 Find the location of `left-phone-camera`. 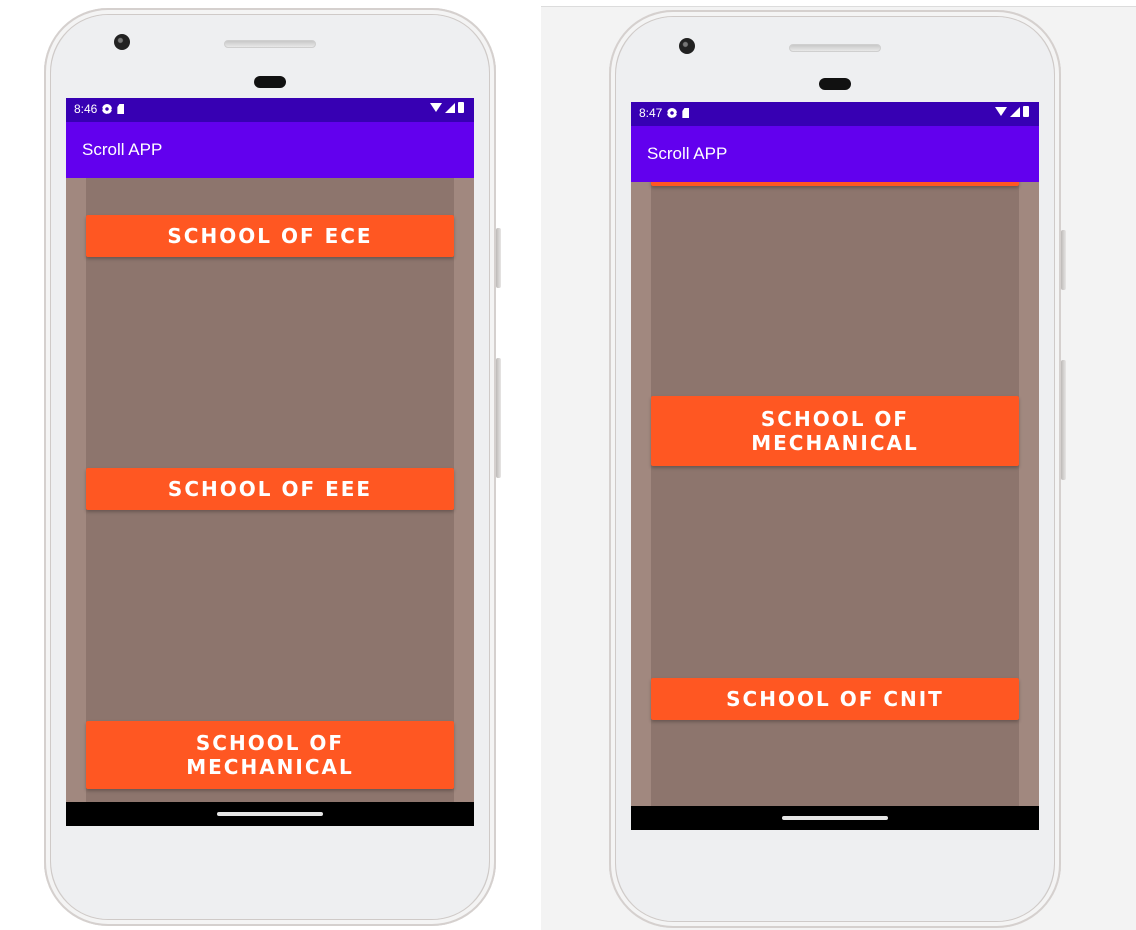

left-phone-camera is located at coordinates (122, 42).